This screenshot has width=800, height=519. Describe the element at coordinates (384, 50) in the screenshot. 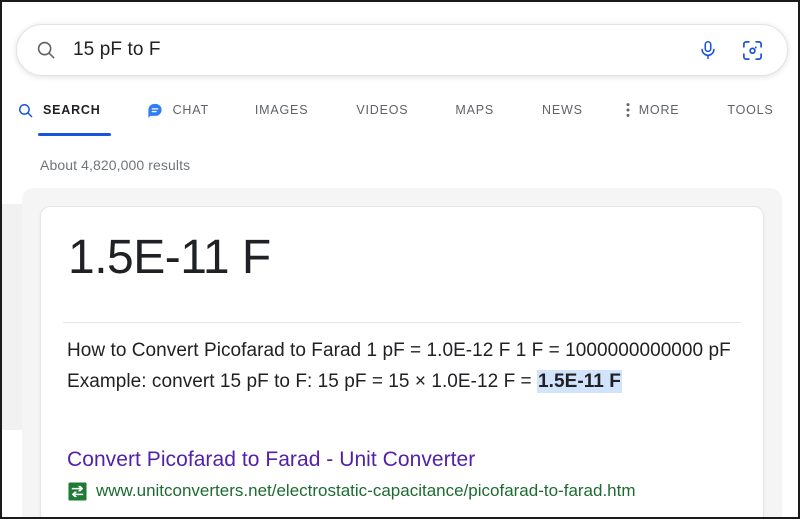

I see `search-input` at that location.